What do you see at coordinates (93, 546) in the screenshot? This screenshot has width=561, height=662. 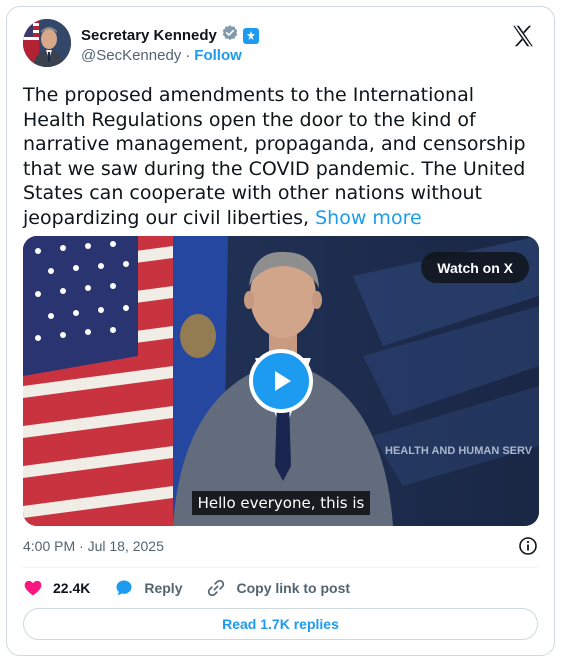 I see `tweet-timestamp: 4:00 PM · Jul 18, 2025` at bounding box center [93, 546].